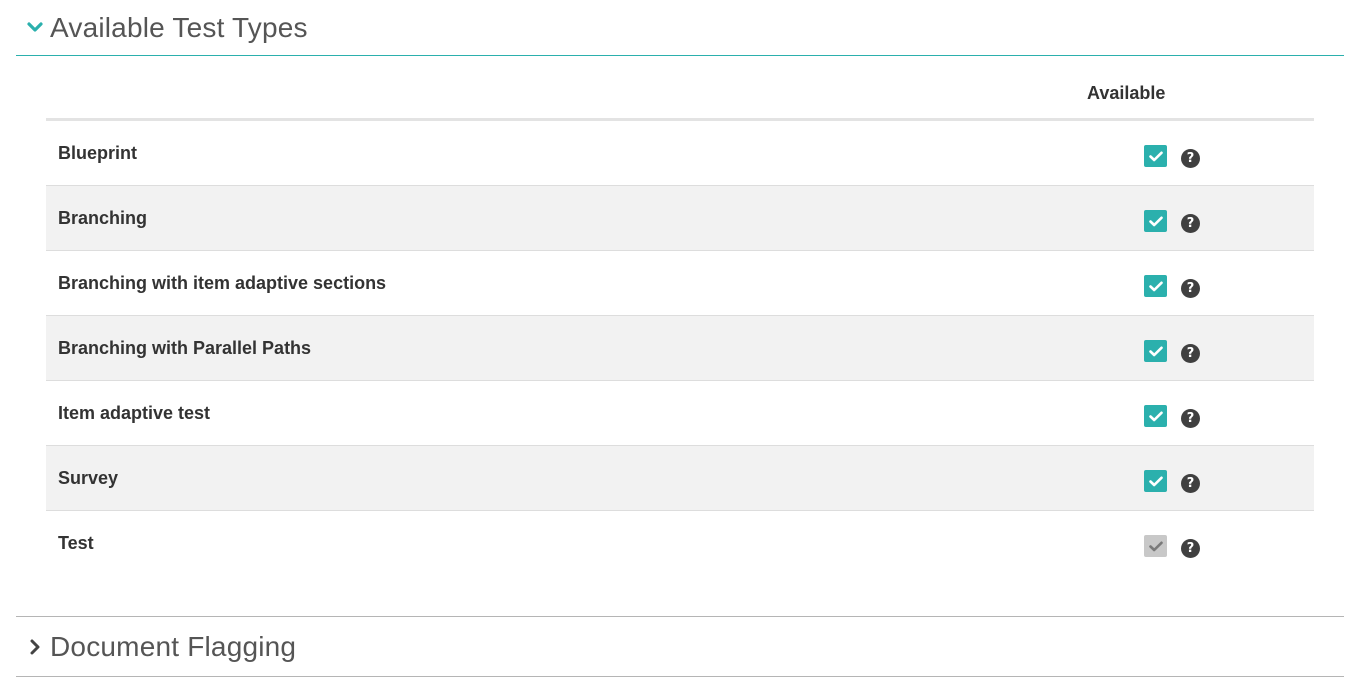 The width and height of the screenshot is (1357, 677). I want to click on section-title: Document Flagging, so click(173, 646).